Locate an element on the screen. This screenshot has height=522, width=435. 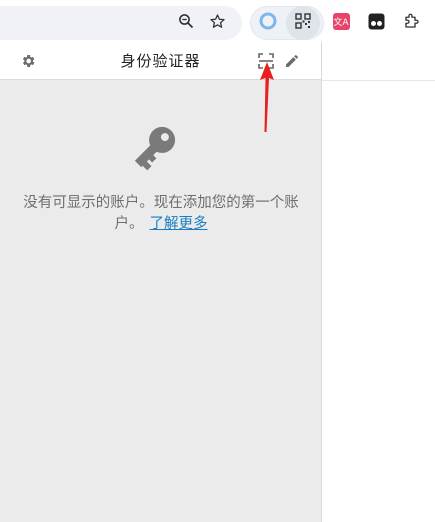
bookmark-star-icon is located at coordinates (217, 21).